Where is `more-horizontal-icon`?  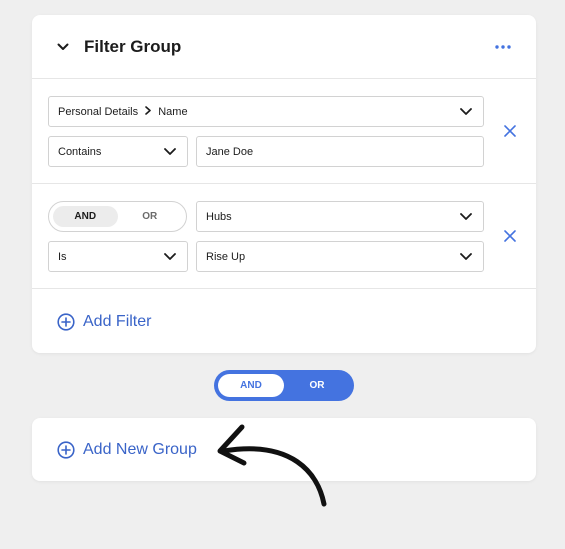
more-horizontal-icon is located at coordinates (503, 47).